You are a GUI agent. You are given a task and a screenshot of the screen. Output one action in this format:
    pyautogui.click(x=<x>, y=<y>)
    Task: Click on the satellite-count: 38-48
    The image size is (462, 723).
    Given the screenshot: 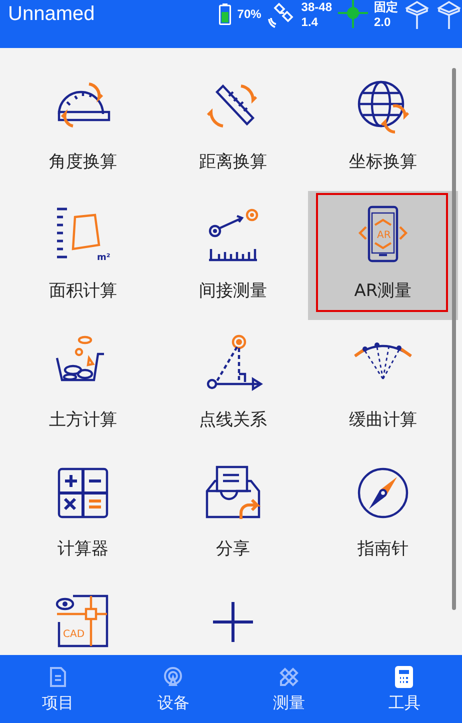 What is the action you would take?
    pyautogui.click(x=316, y=7)
    